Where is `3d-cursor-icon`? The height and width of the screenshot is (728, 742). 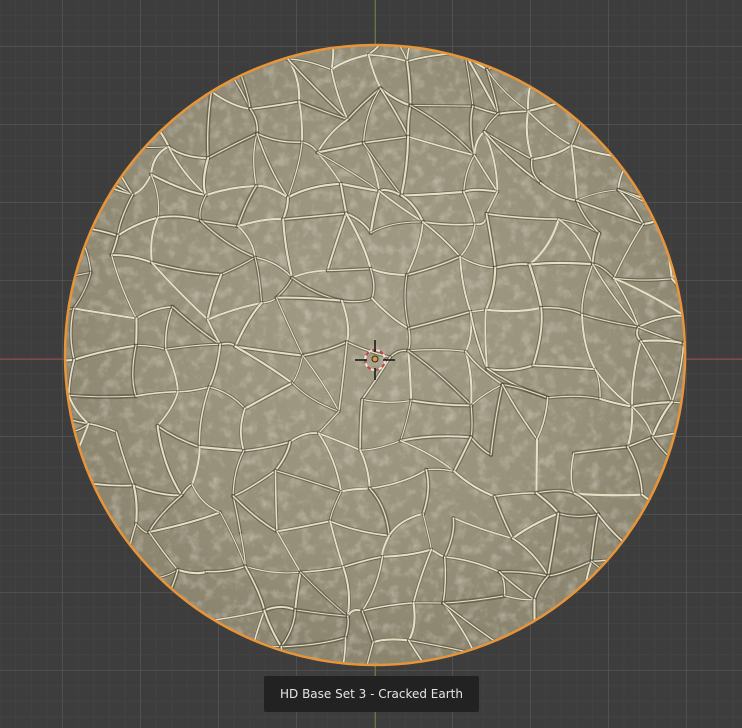 3d-cursor-icon is located at coordinates (375, 360).